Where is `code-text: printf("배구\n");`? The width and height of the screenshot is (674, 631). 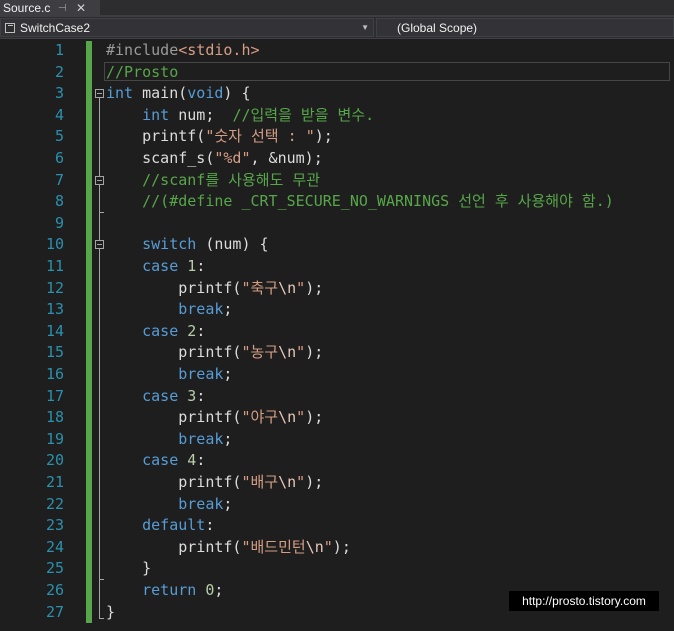
code-text: printf("배구\n"); is located at coordinates (214, 483).